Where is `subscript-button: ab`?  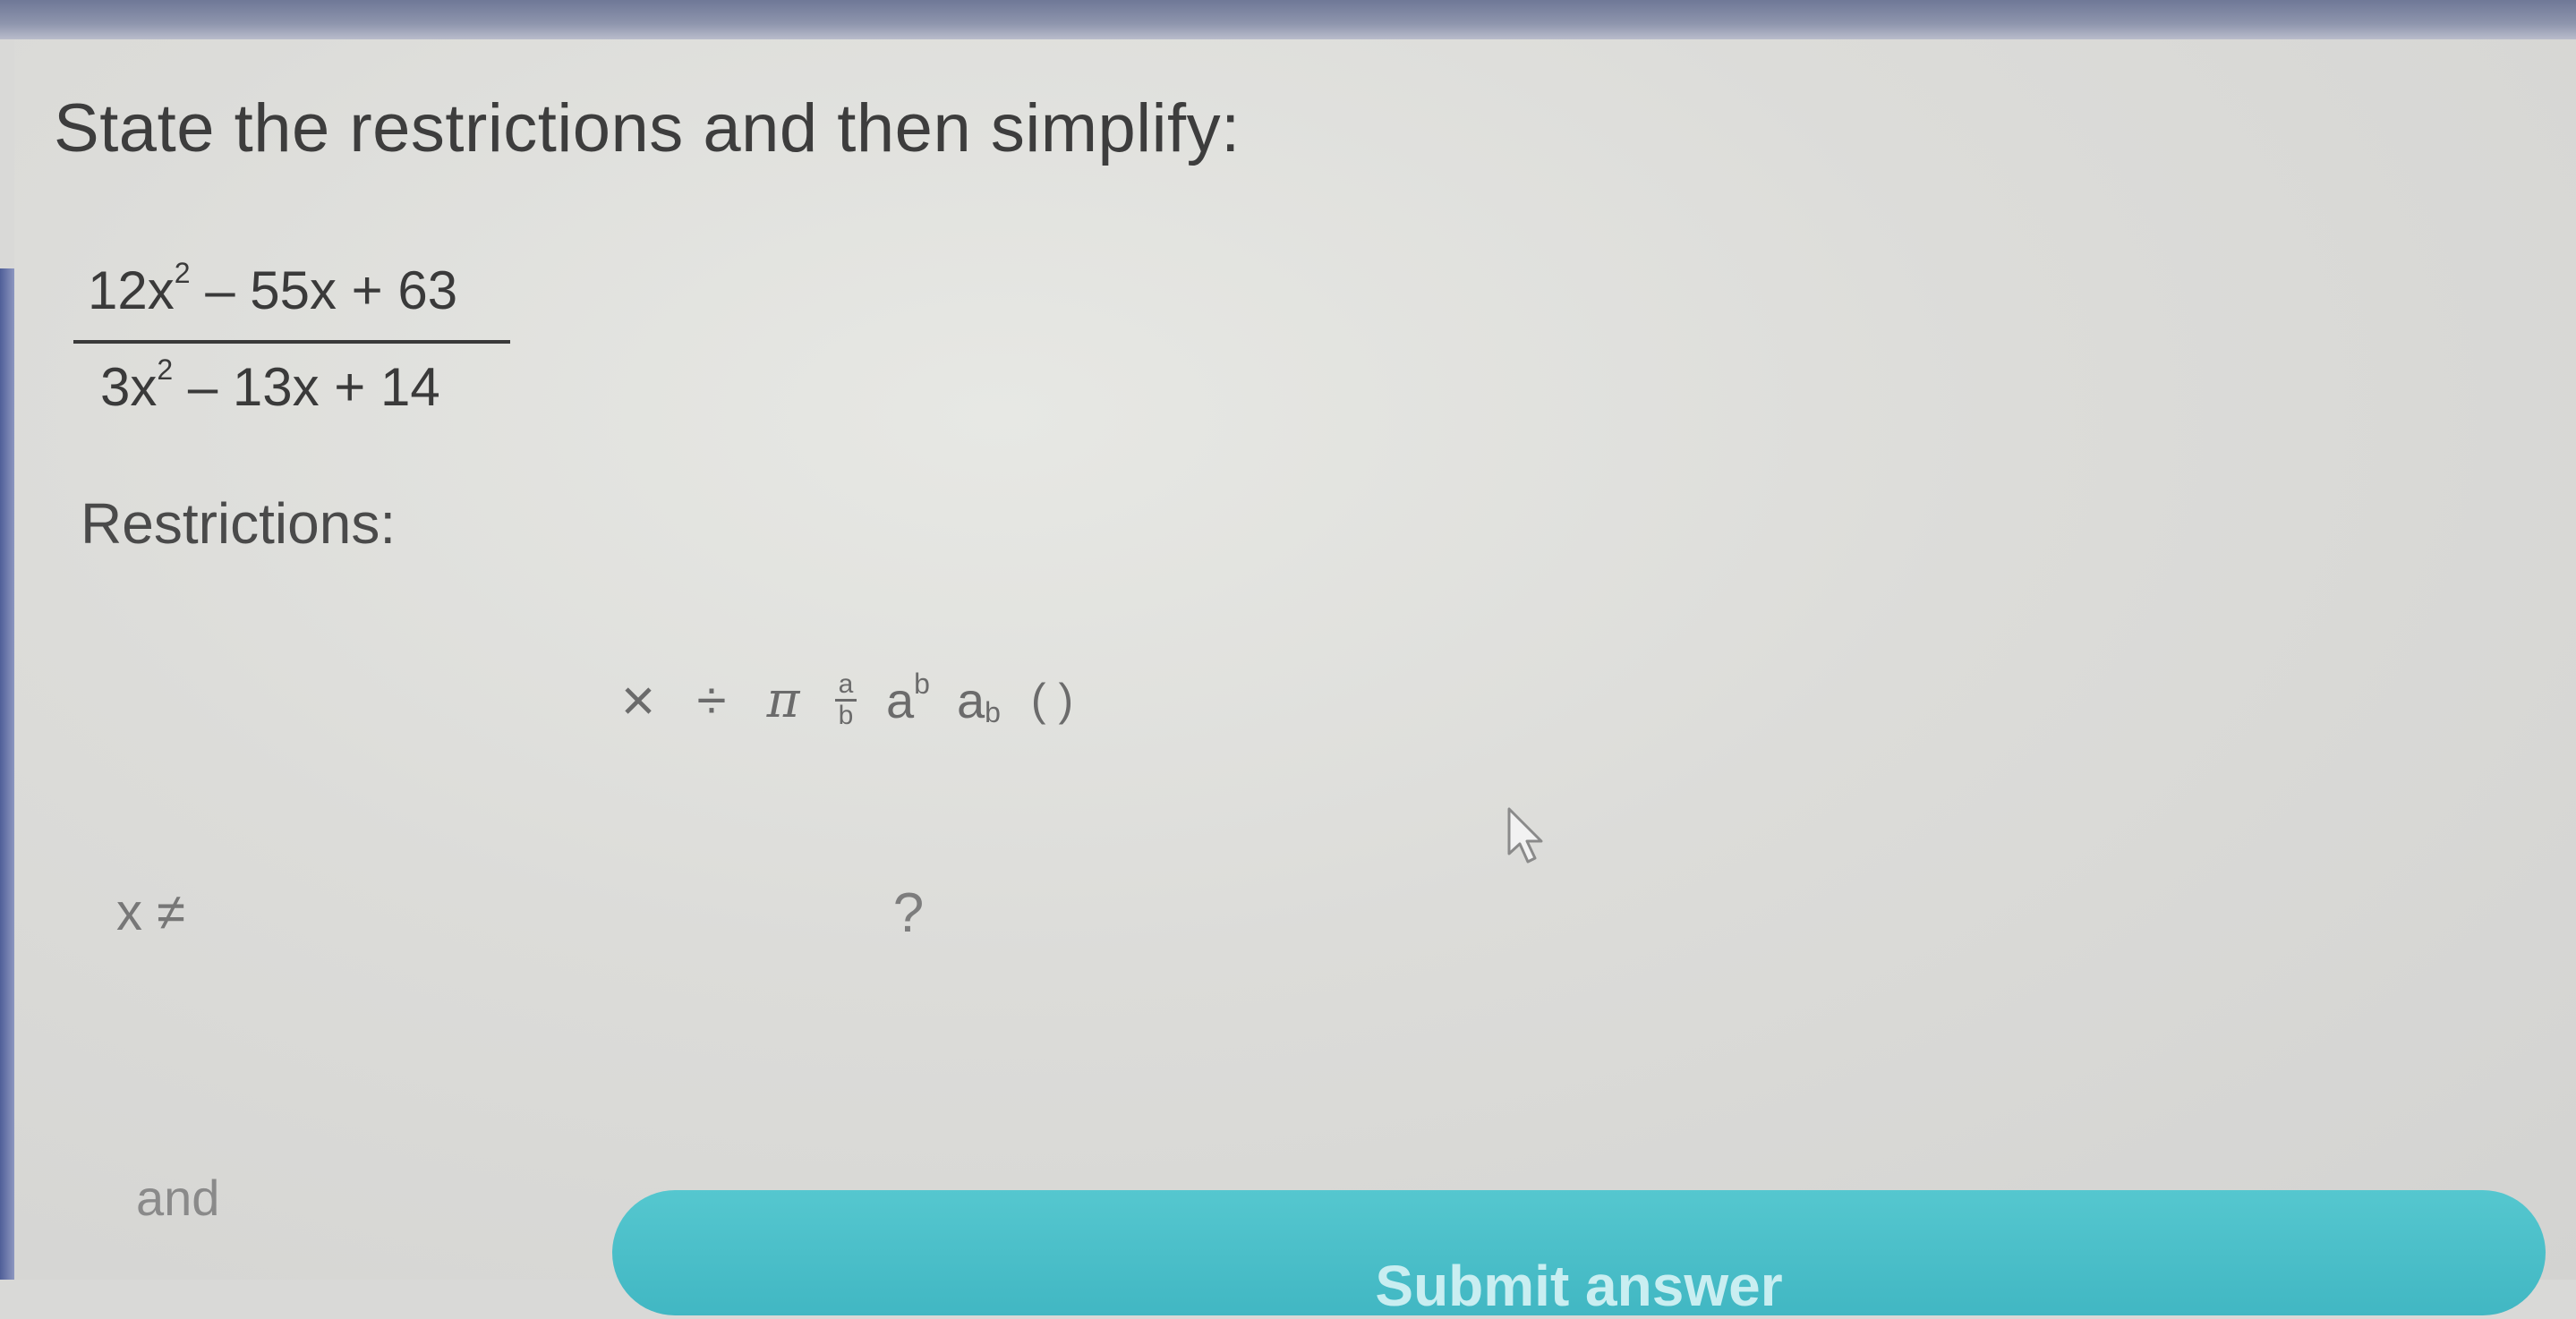 subscript-button: ab is located at coordinates (979, 700).